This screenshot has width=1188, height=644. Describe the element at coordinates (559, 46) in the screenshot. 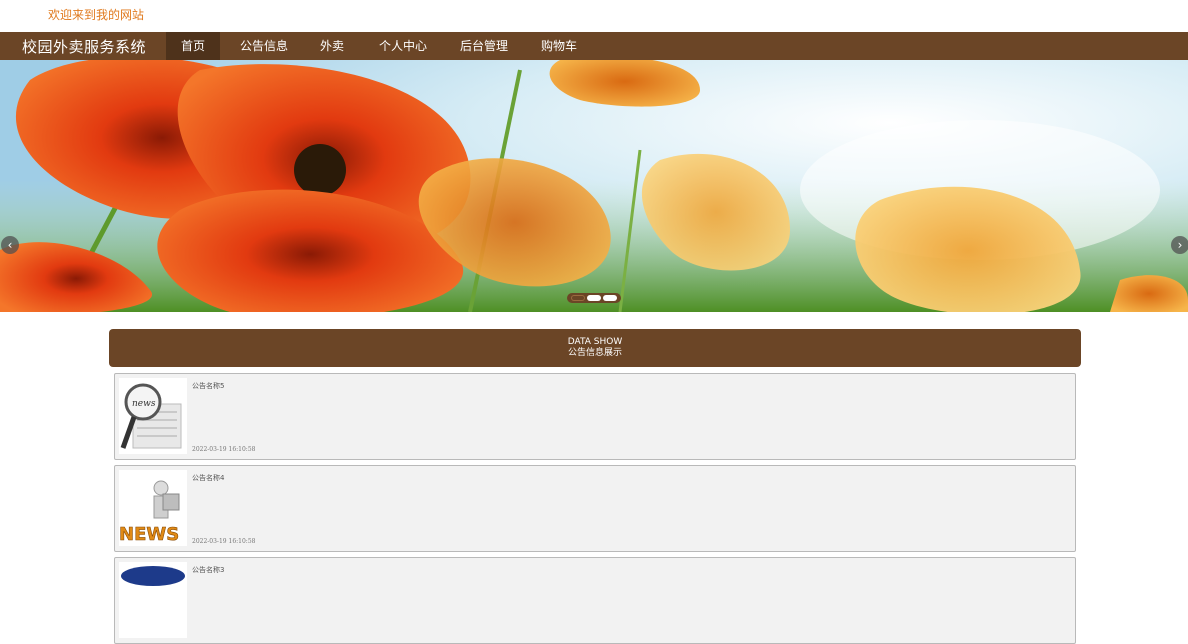

I see `nav-item-cart: 购物车` at that location.